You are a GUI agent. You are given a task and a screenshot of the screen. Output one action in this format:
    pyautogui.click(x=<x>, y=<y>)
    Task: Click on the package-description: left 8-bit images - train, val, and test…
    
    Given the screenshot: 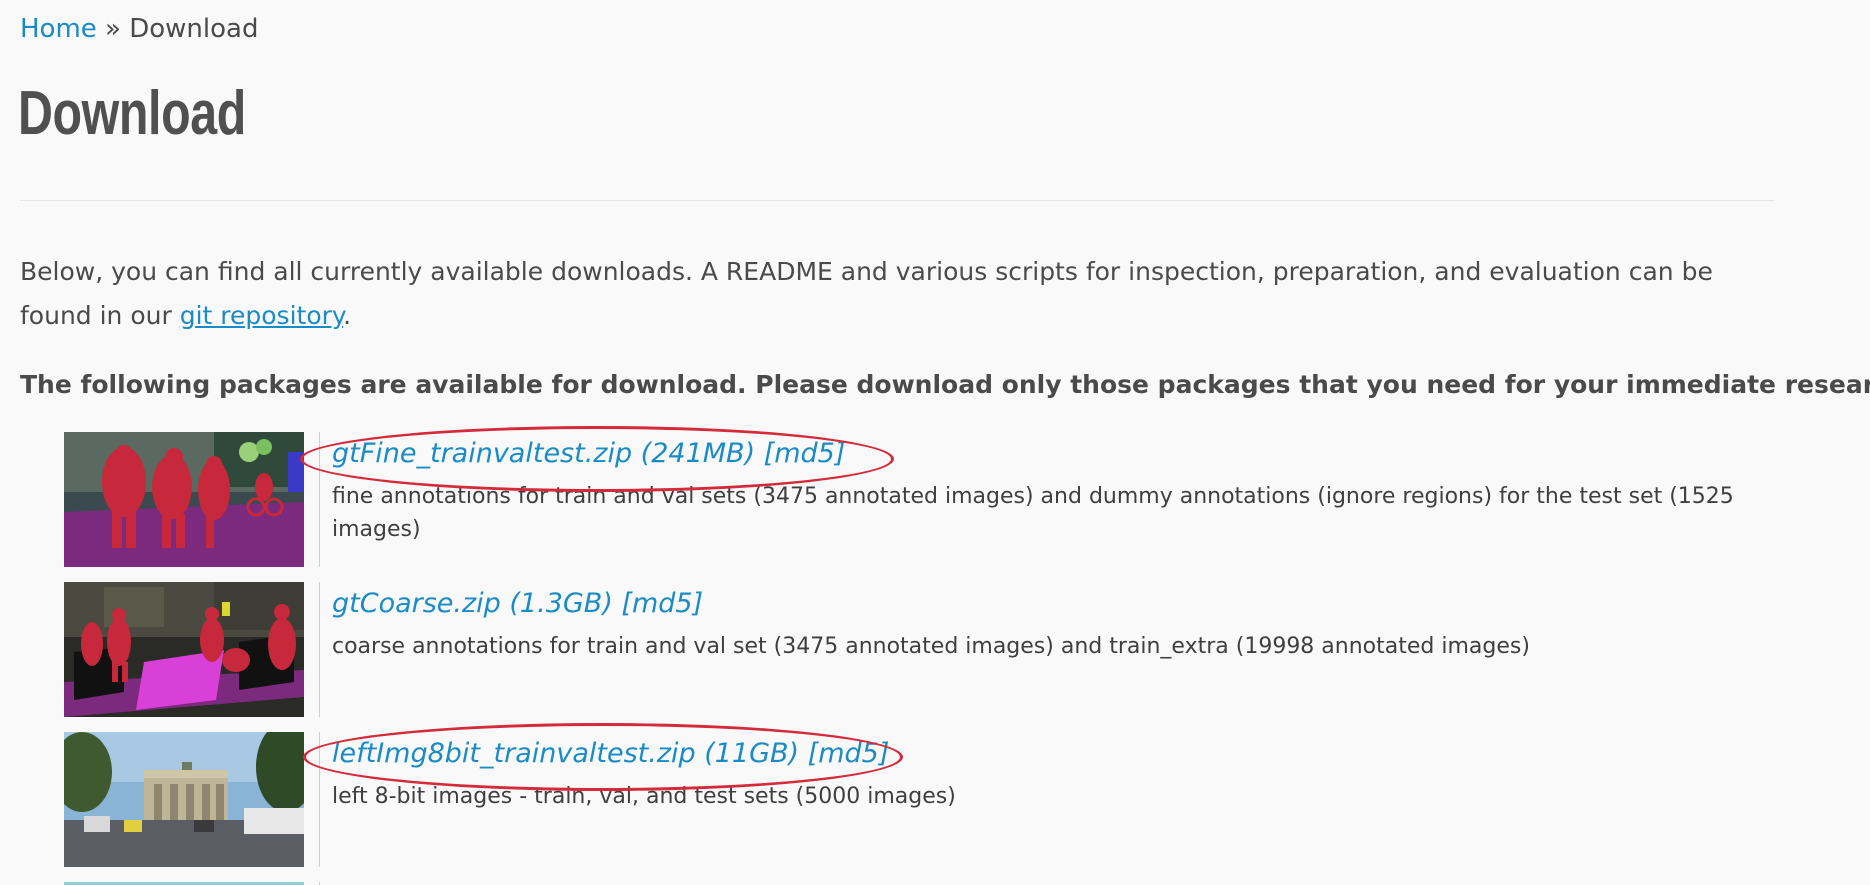 What is the action you would take?
    pyautogui.click(x=644, y=796)
    